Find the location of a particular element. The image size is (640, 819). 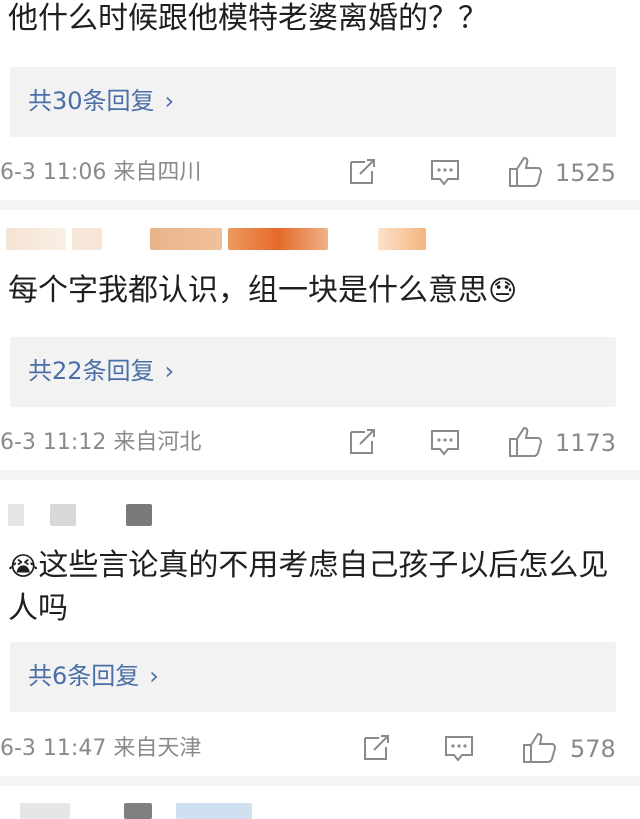

comment-1-text: 他什么时候跟他模特老婆离婚的？？ is located at coordinates (248, 18).